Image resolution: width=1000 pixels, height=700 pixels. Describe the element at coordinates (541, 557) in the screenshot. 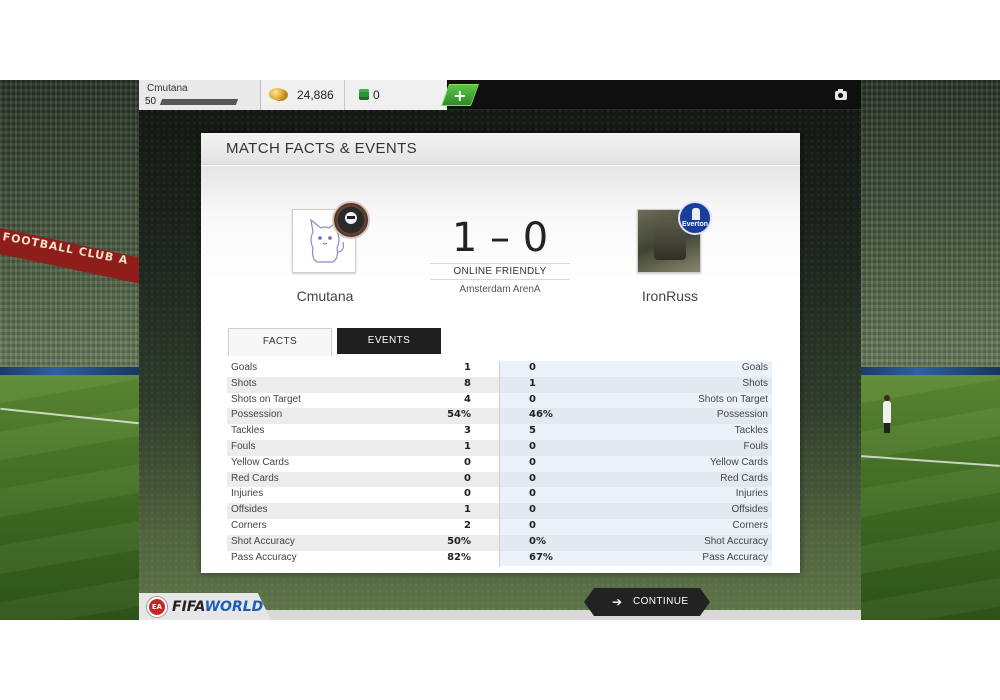

I see `stat-value-away: 67%` at that location.